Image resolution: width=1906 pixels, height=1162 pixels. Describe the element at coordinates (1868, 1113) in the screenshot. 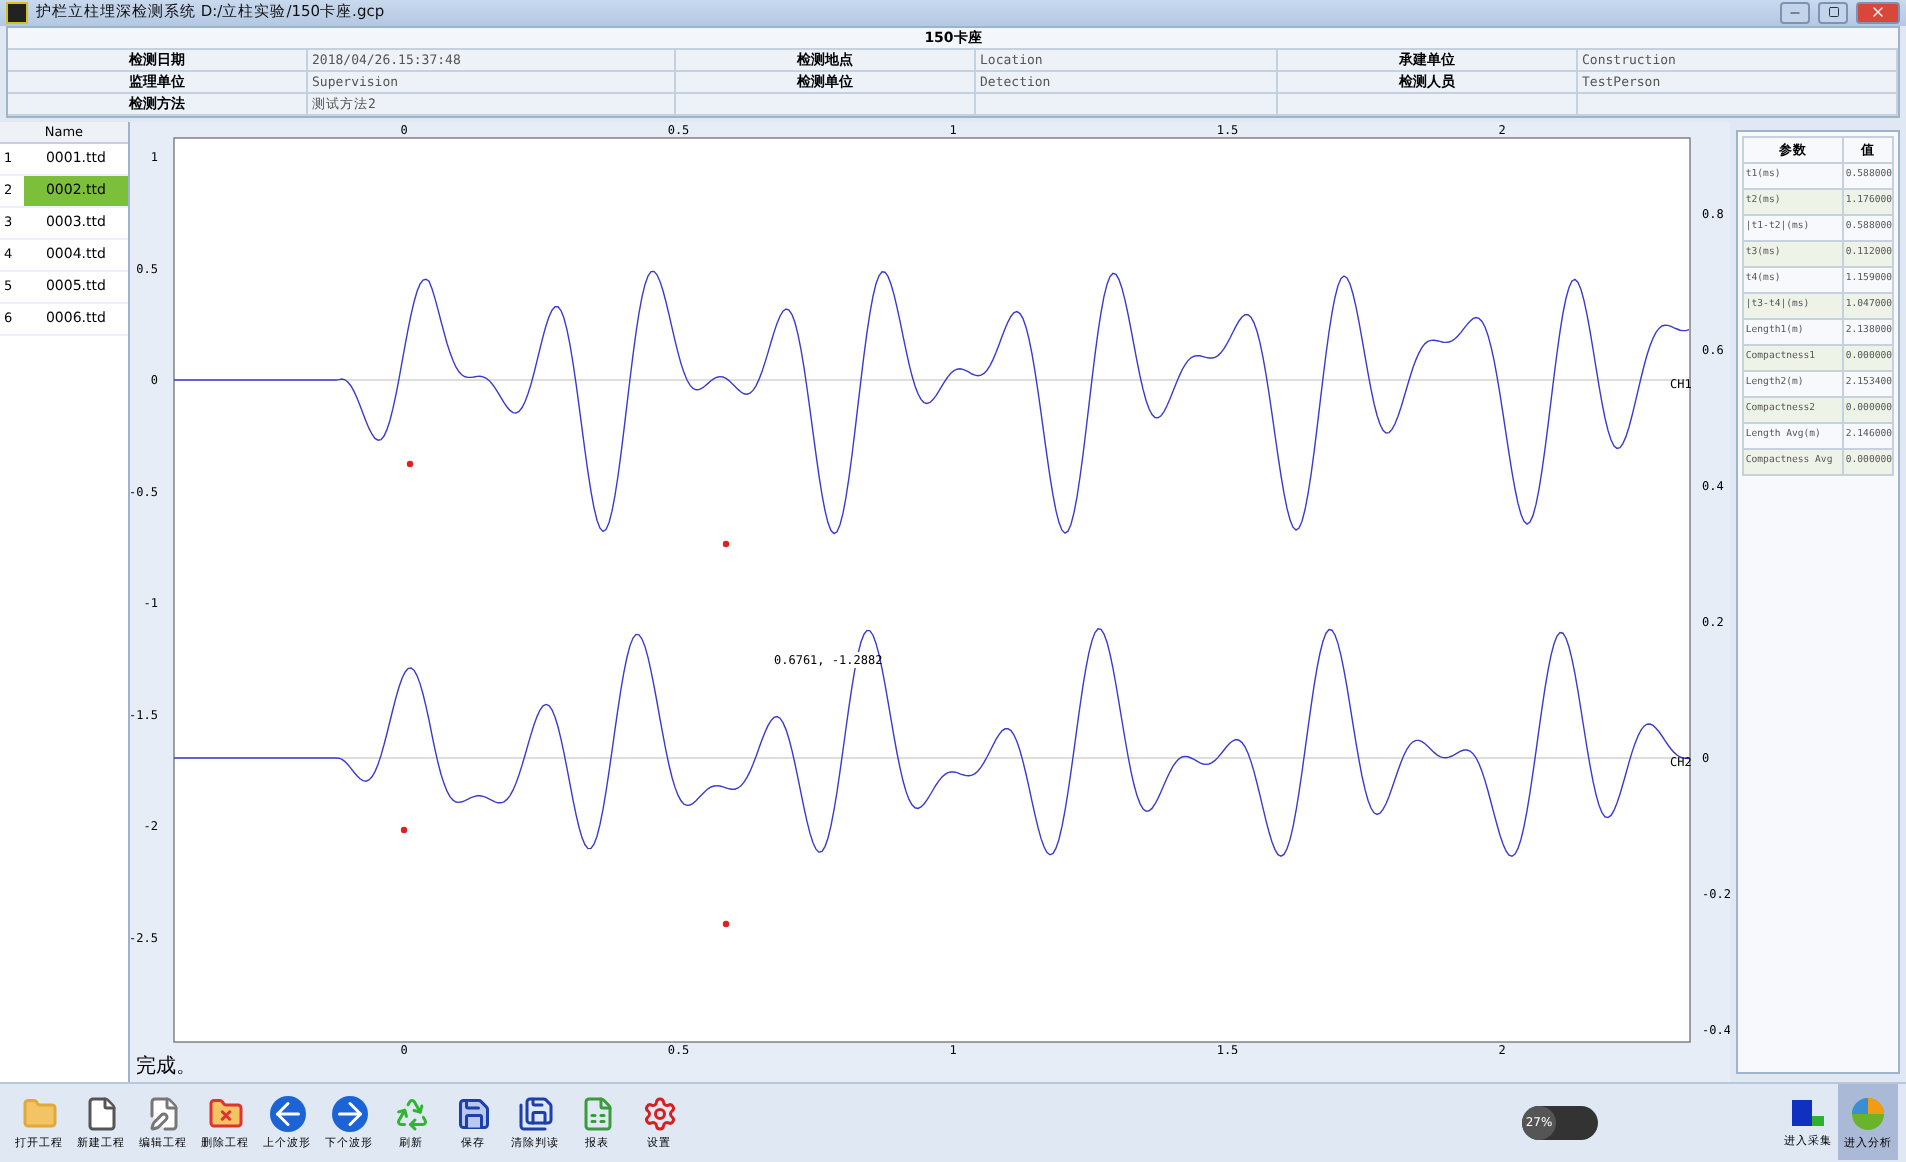

I see `pie-chart-icon` at that location.